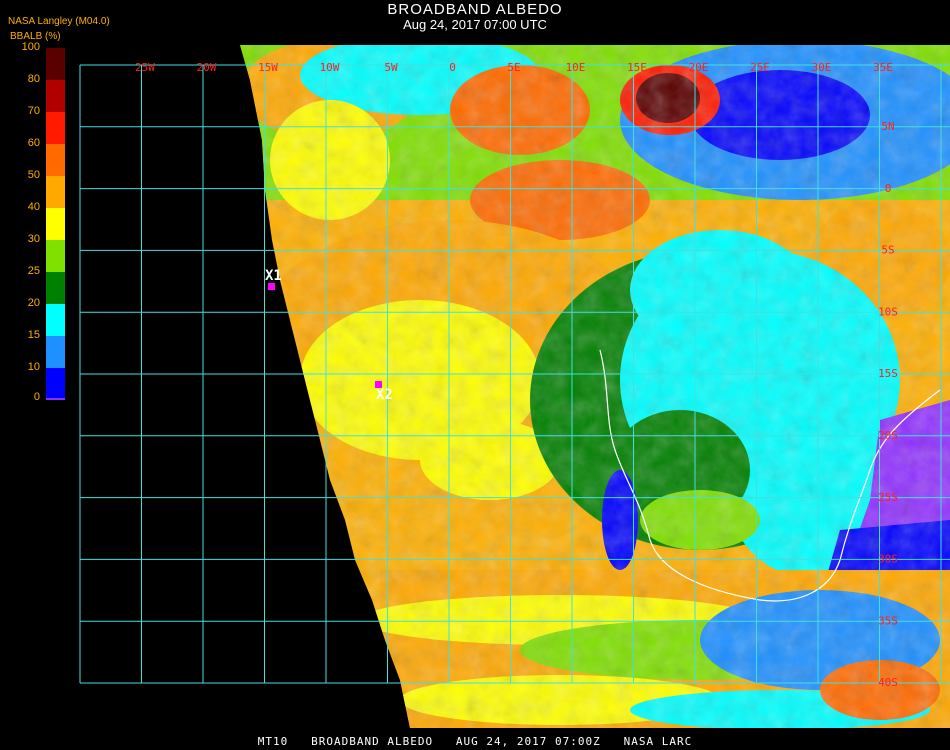 This screenshot has height=750, width=950. Describe the element at coordinates (391, 67) in the screenshot. I see `longitude-label: 5W` at that location.